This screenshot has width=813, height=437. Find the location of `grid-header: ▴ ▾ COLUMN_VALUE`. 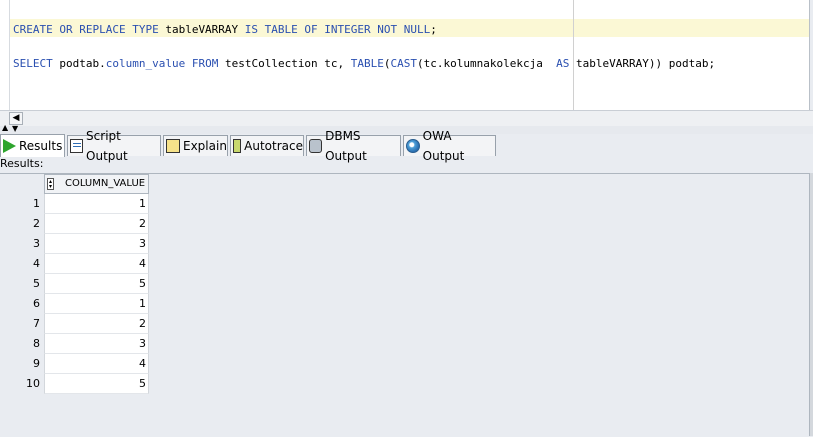

grid-header: ▴ ▾ COLUMN_VALUE is located at coordinates (74, 184).